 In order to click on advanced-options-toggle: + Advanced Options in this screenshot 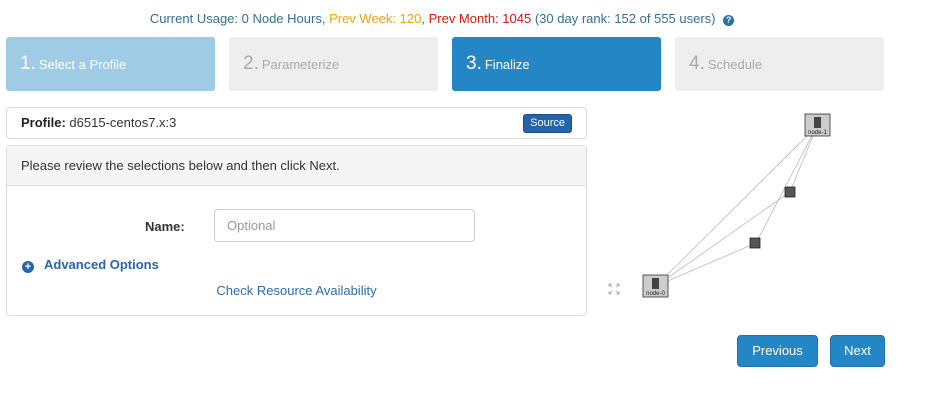, I will do `click(90, 265)`.